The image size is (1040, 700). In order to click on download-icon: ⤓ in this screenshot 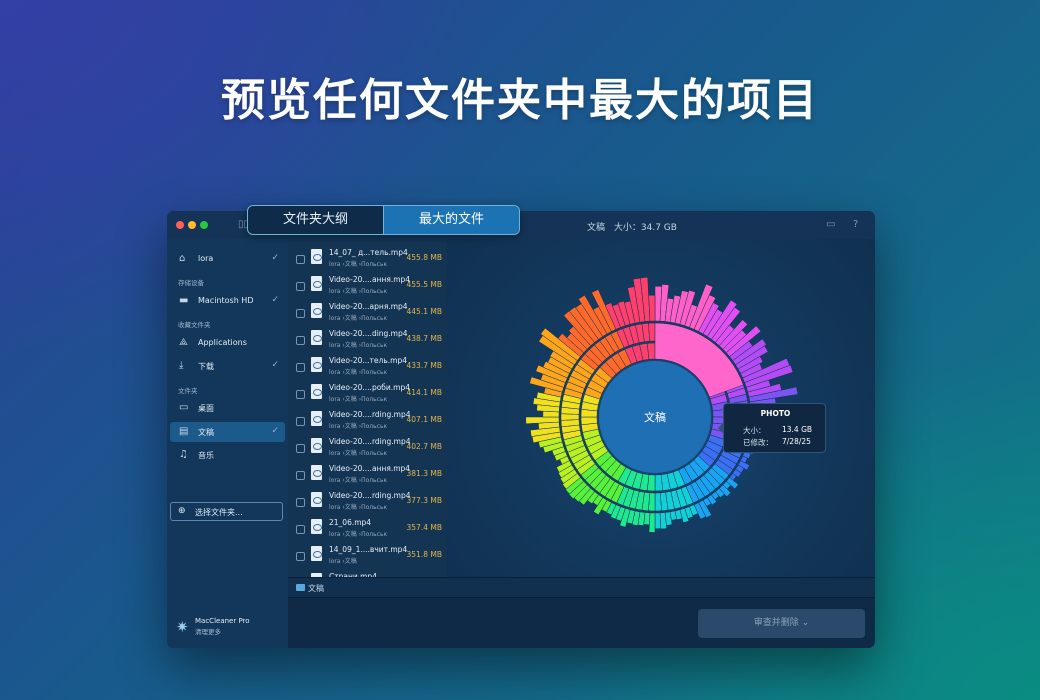, I will do `click(181, 365)`.